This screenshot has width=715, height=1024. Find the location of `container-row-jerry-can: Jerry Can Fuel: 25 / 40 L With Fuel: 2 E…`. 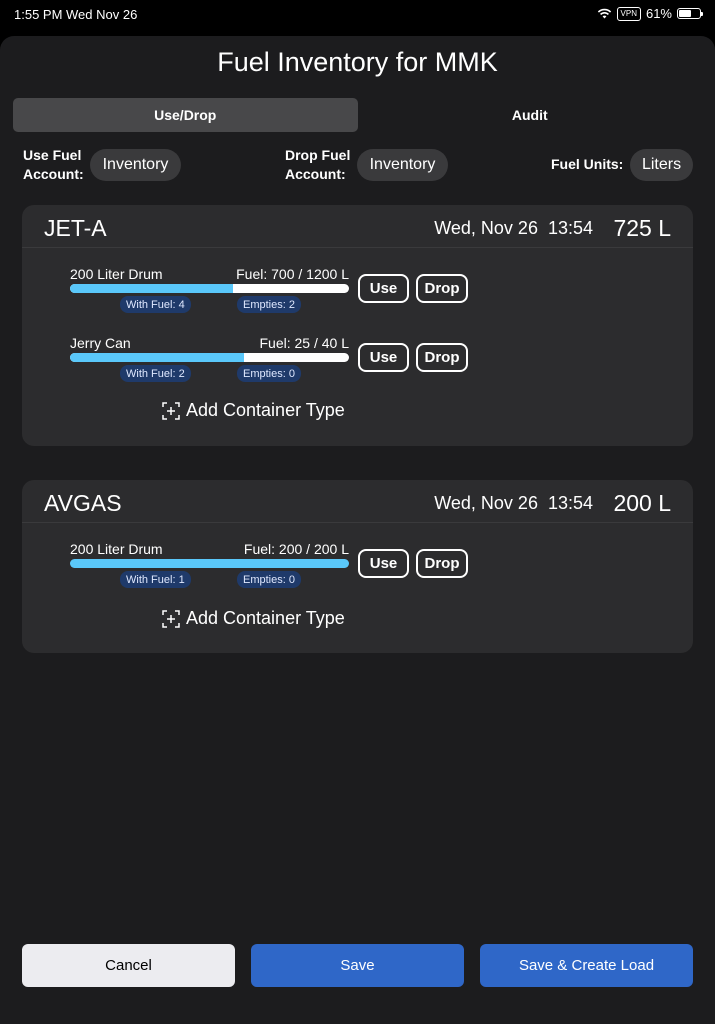

container-row-jerry-can: Jerry Can Fuel: 25 / 40 L With Fuel: 2 E… is located at coordinates (280, 360).